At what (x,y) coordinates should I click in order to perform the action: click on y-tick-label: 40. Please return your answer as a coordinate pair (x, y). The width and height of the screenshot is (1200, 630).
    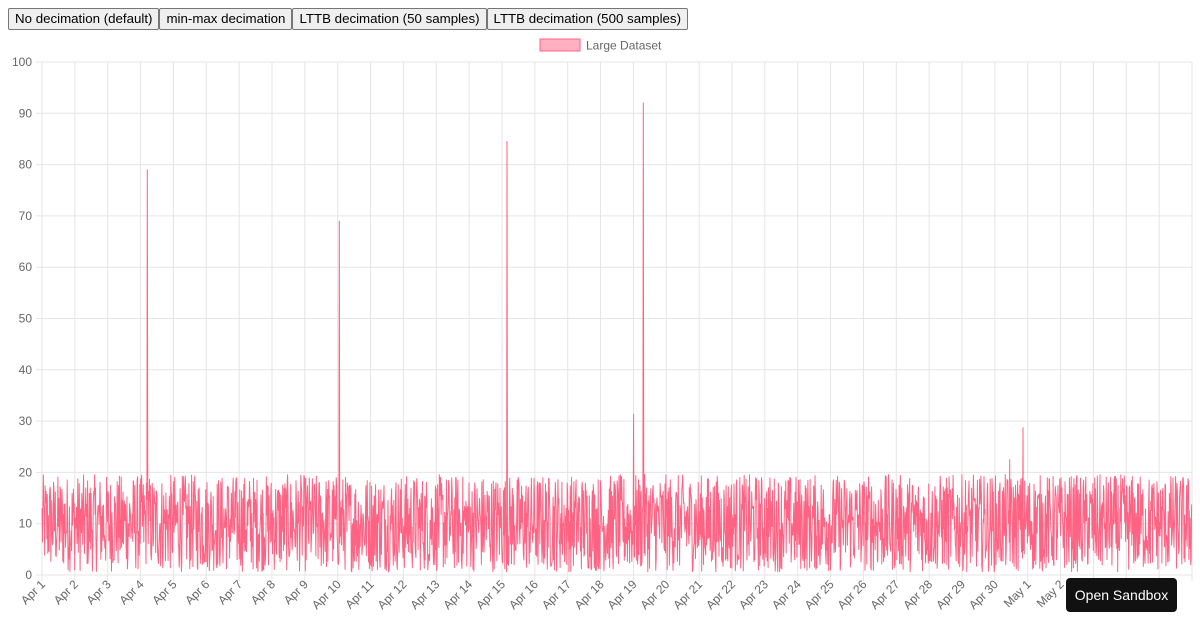
    Looking at the image, I should click on (26, 370).